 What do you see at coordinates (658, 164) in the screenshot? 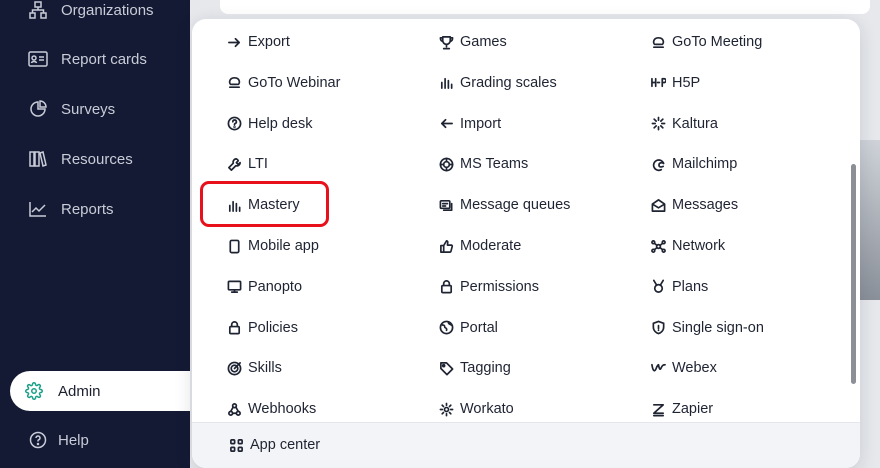
I see `mailchimp-icon` at bounding box center [658, 164].